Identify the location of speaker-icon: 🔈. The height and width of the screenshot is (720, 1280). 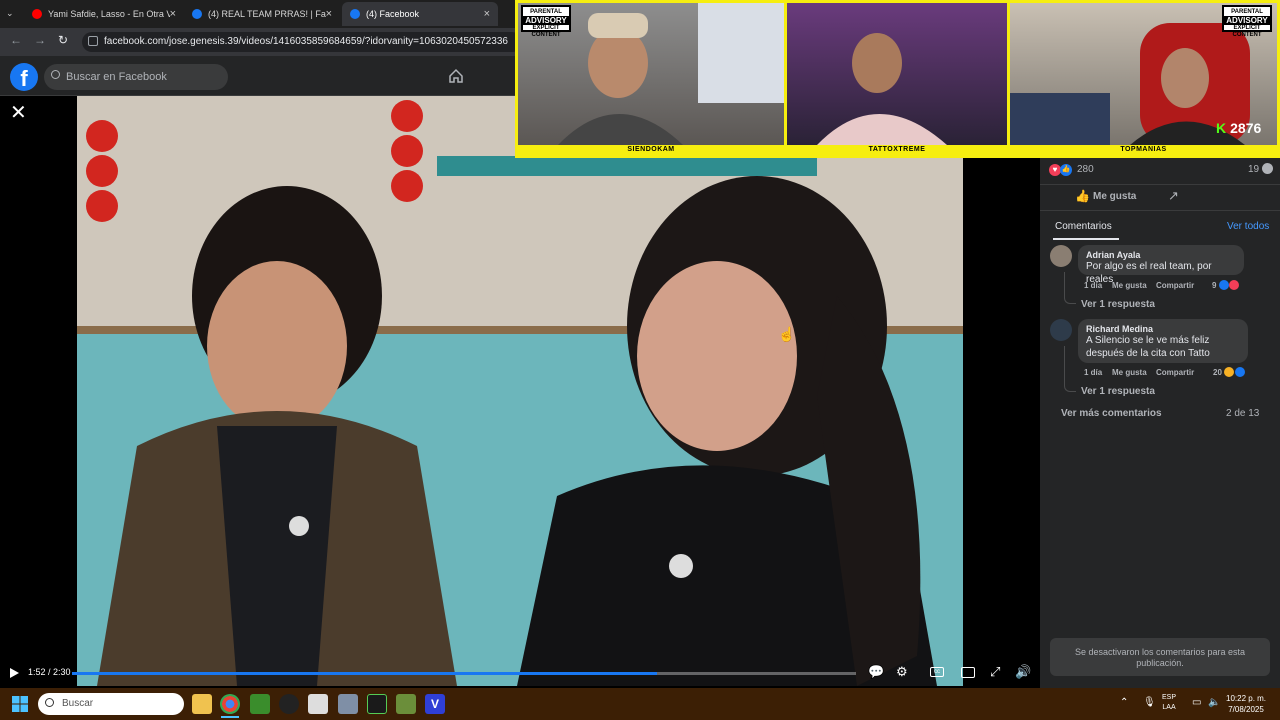
(1214, 702).